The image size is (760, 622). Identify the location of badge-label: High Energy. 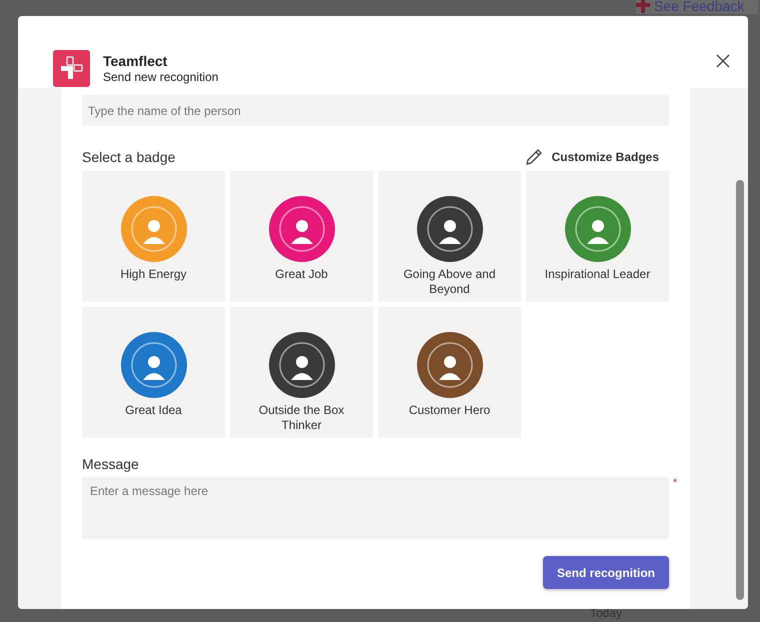
(153, 274).